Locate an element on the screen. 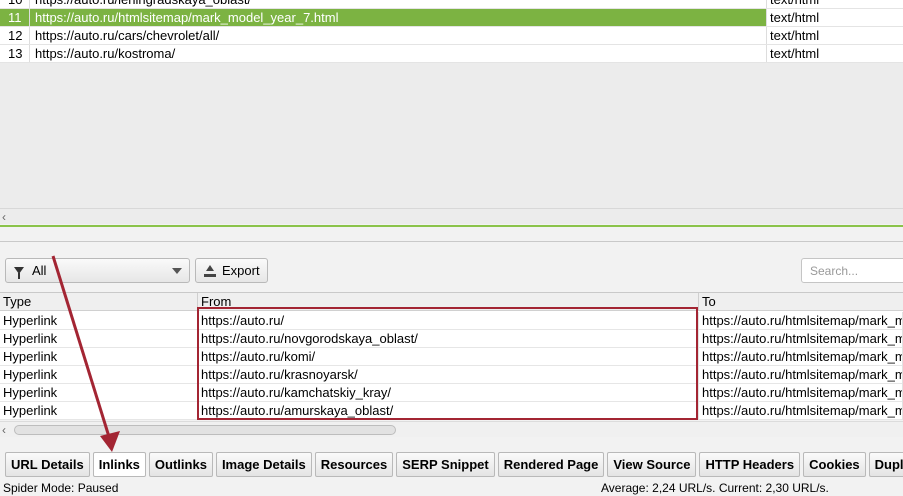 The width and height of the screenshot is (903, 496). cell-from: https://auto.ru/amurskaya_oblast/ is located at coordinates (448, 411).